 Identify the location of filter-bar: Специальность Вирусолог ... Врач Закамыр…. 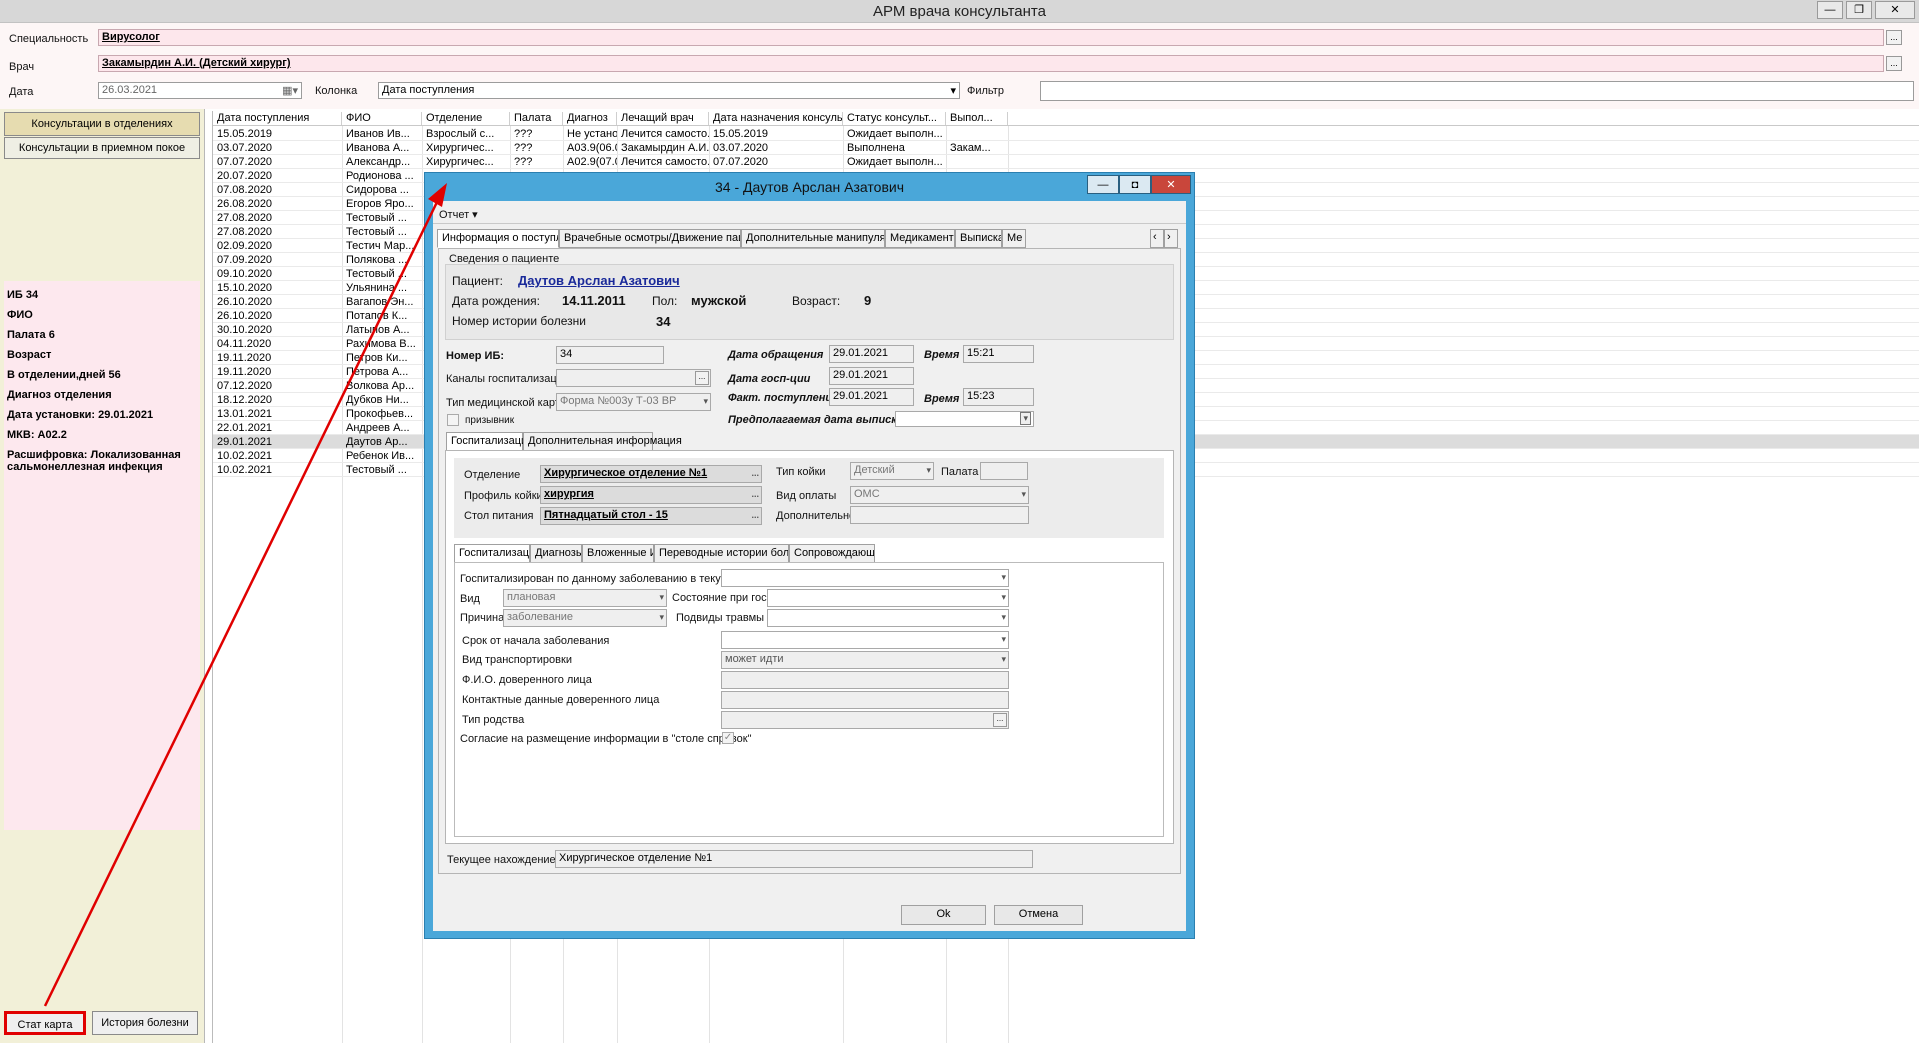
(959, 66).